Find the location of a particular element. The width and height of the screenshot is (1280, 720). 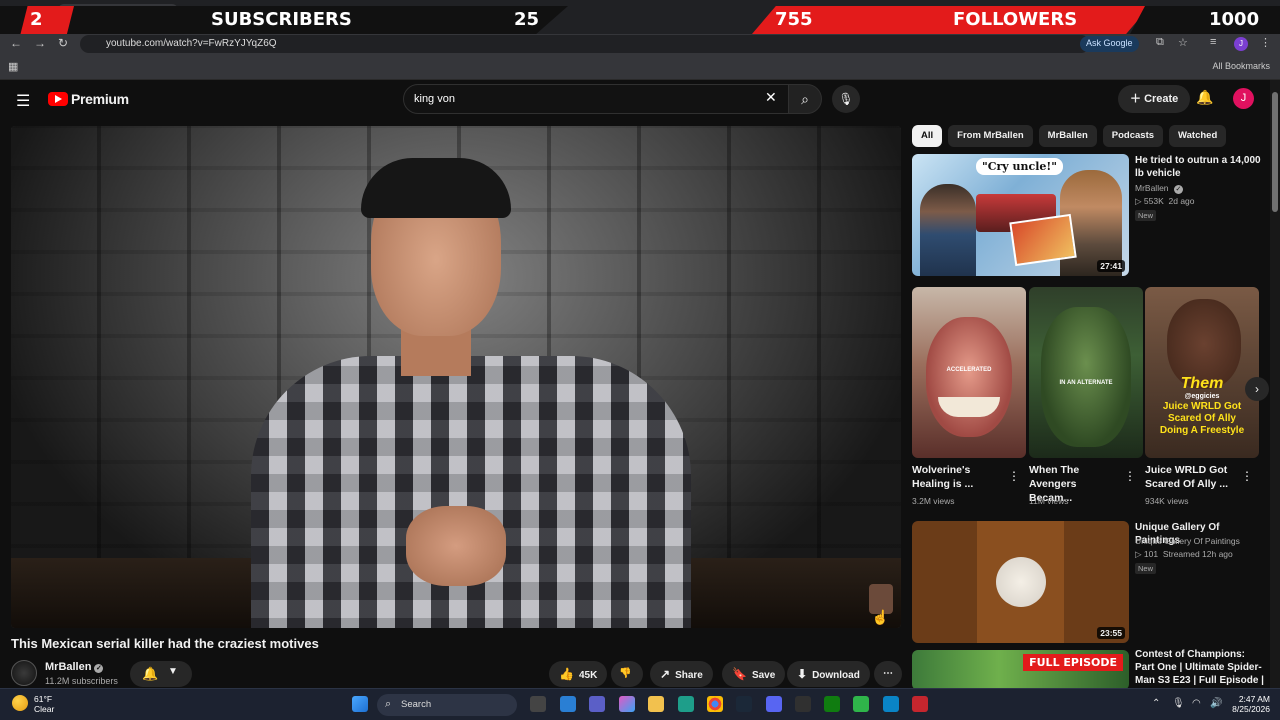

play-count-icon: ▷ is located at coordinates (1139, 554).